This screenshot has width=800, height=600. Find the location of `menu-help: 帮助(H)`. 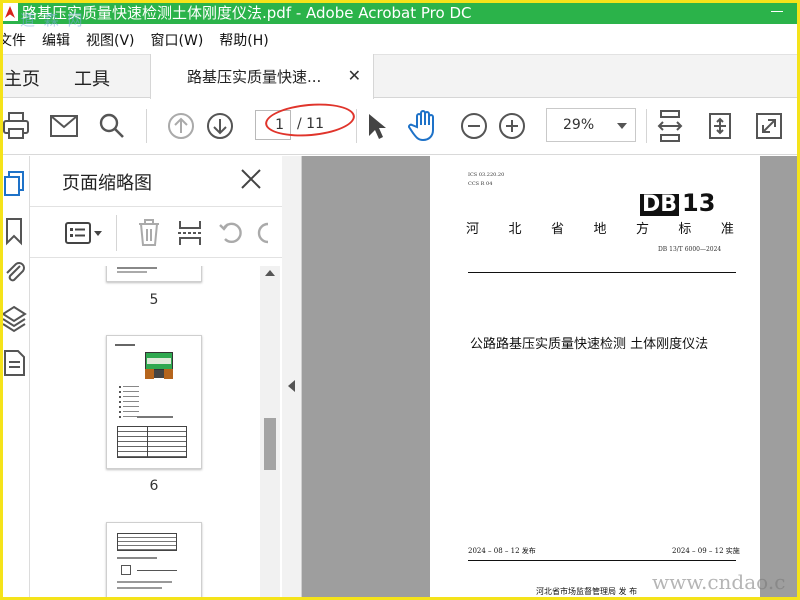

menu-help: 帮助(H) is located at coordinates (243, 40).